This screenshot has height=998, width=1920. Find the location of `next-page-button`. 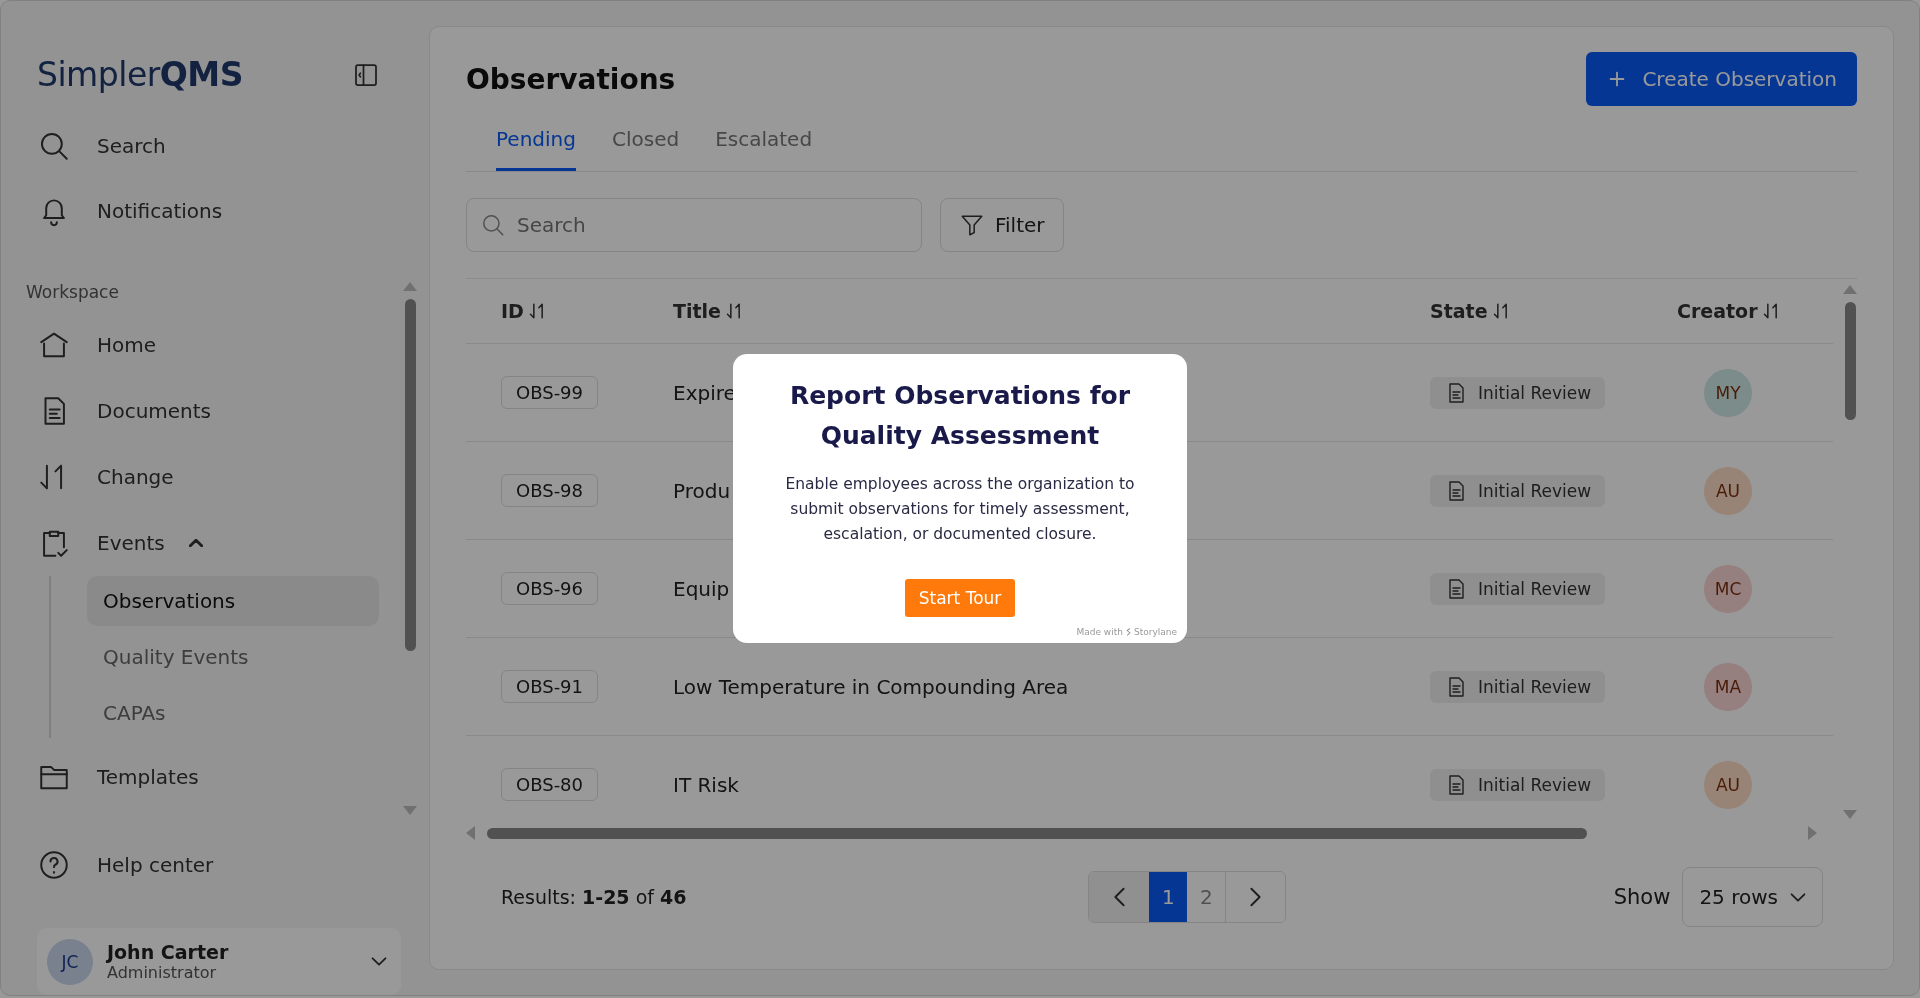

next-page-button is located at coordinates (1255, 897).